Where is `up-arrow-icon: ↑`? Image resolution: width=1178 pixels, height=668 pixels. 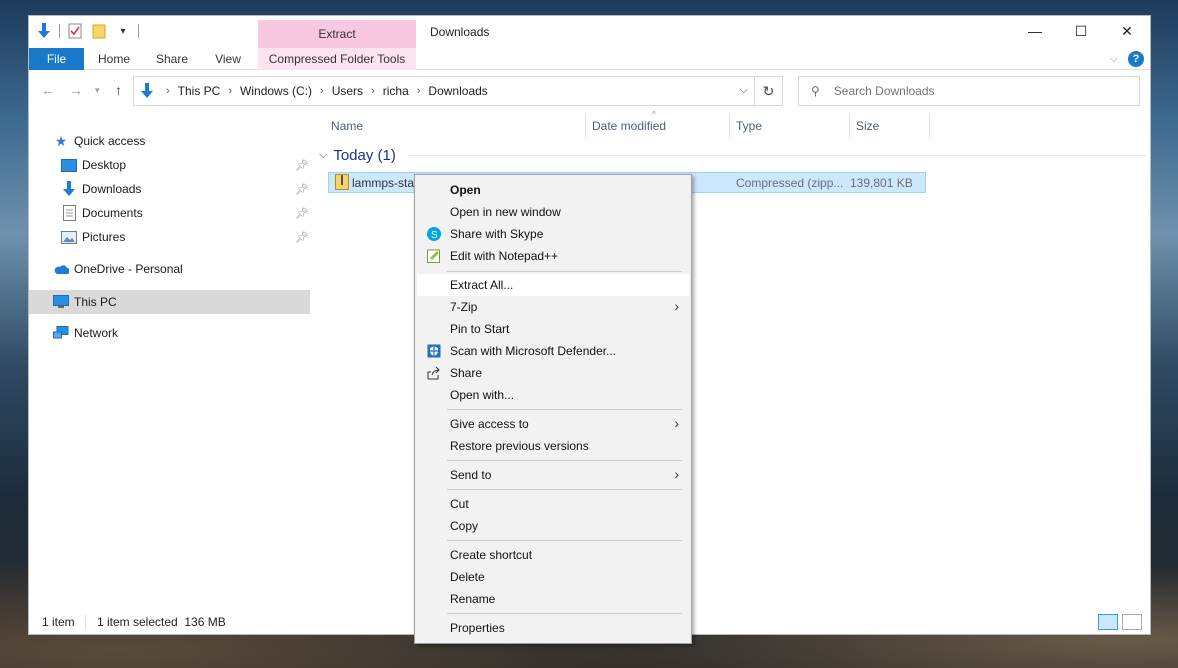
up-arrow-icon: ↑ is located at coordinates (118, 90).